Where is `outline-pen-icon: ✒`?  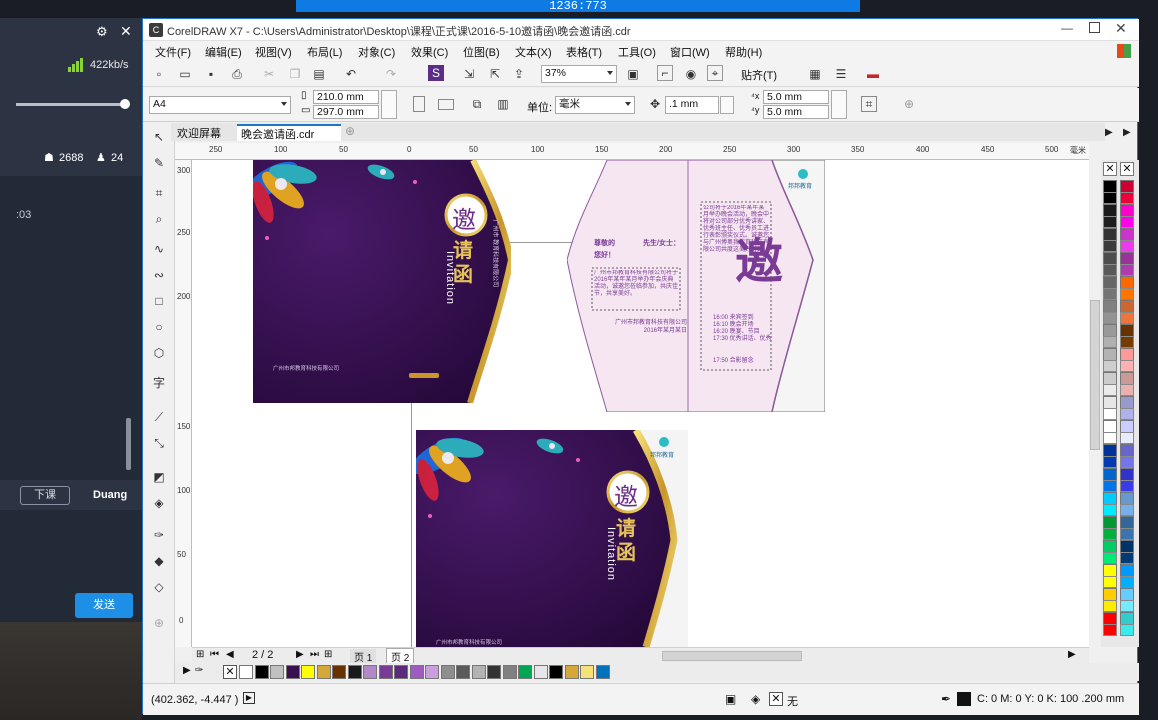 outline-pen-icon: ✒ is located at coordinates (946, 699).